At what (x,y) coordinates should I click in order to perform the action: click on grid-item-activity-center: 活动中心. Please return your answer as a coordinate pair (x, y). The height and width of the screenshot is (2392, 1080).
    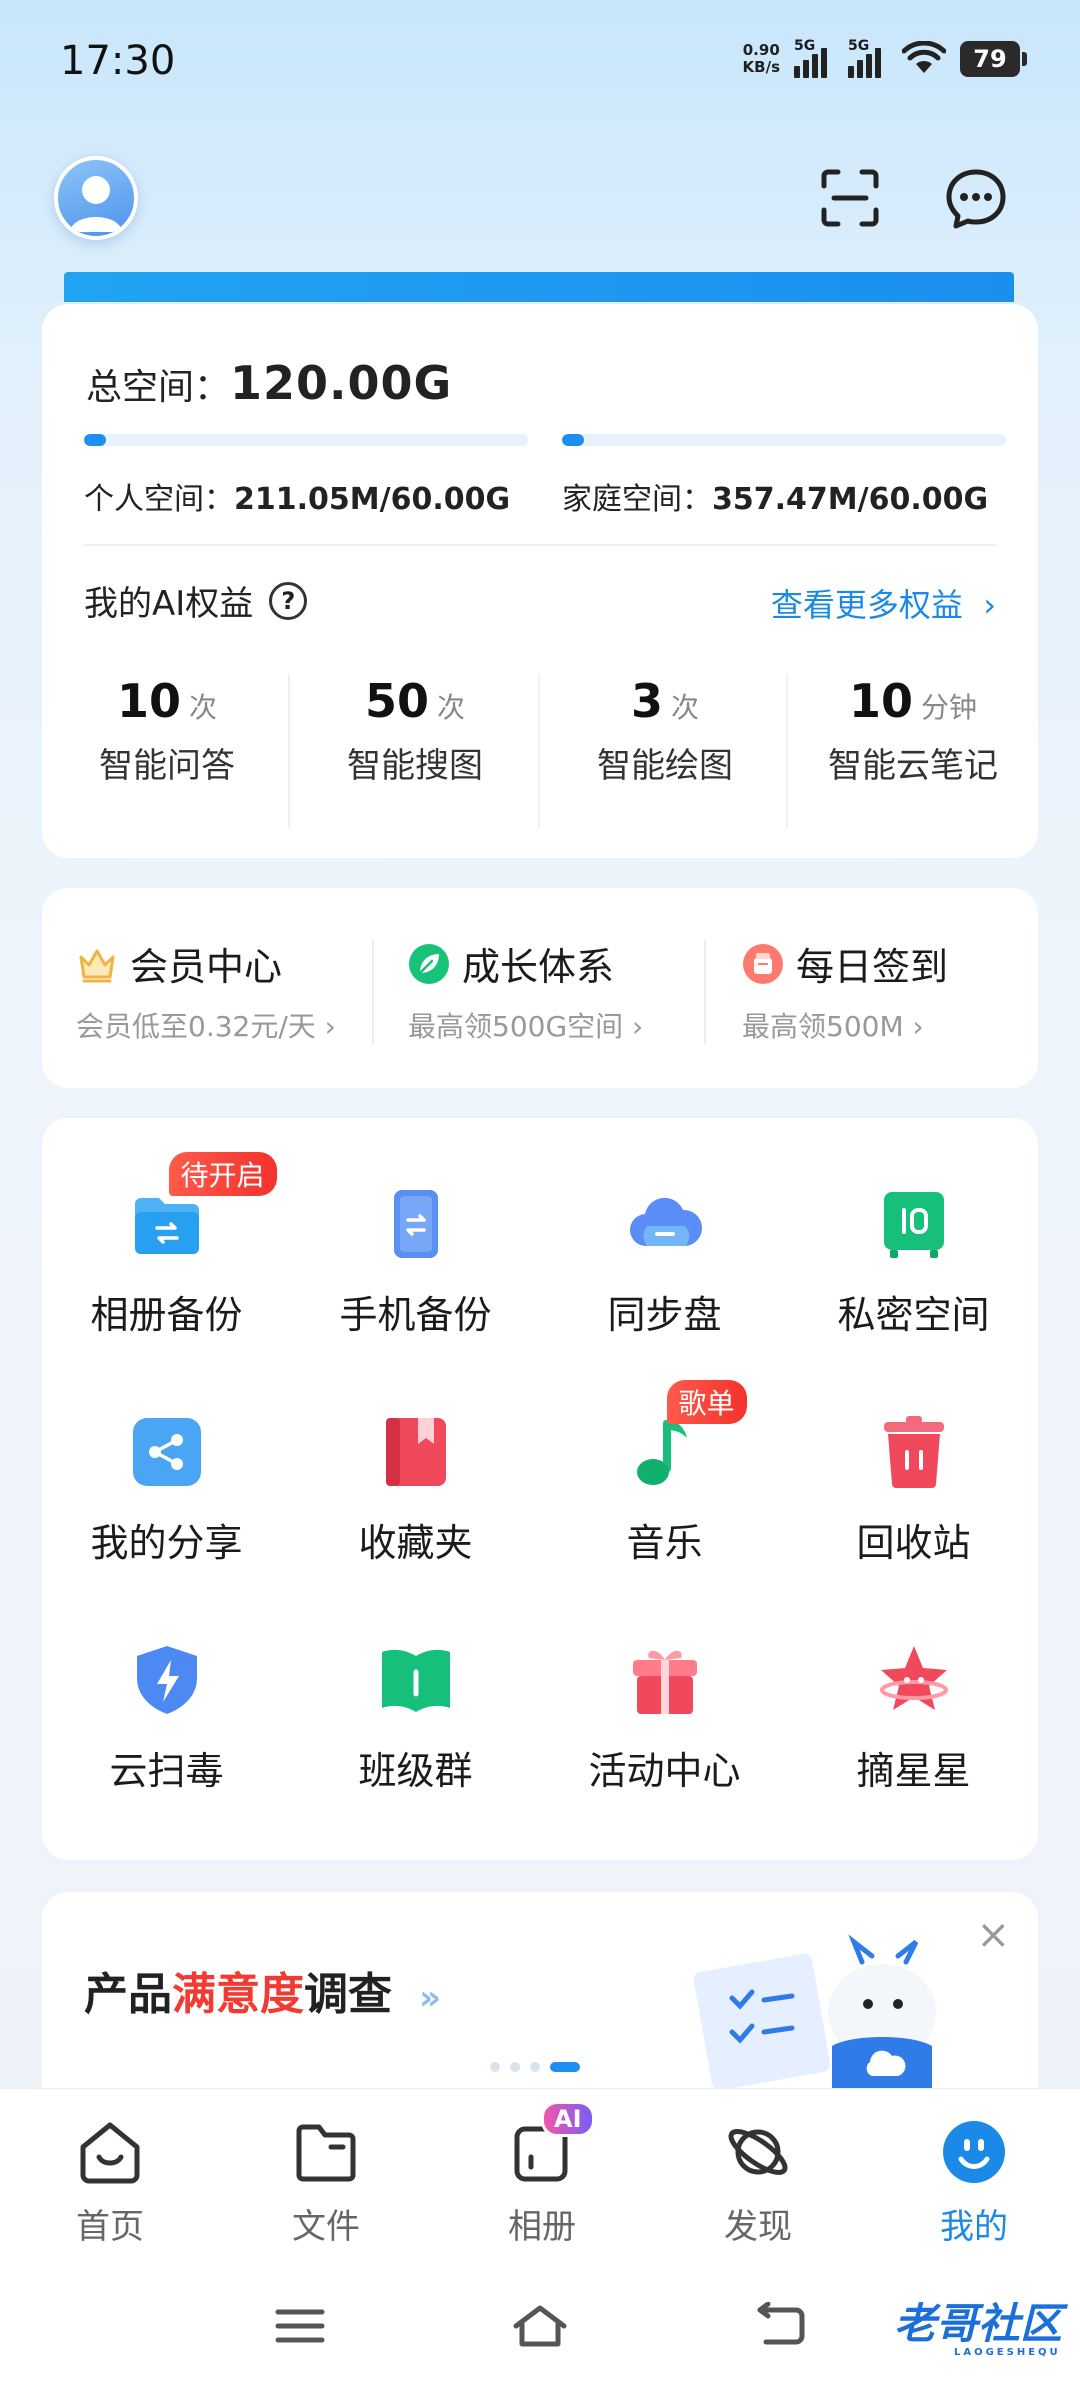
    Looking at the image, I should click on (664, 1718).